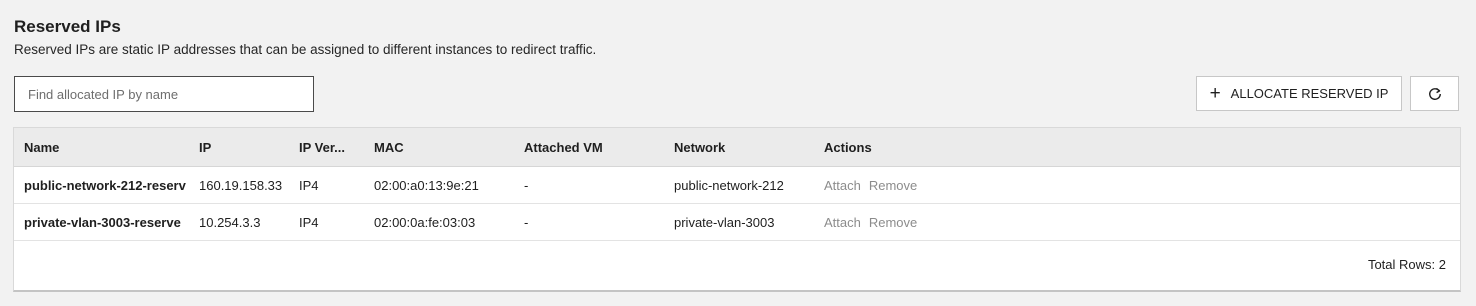 This screenshot has width=1476, height=306. What do you see at coordinates (105, 185) in the screenshot?
I see `cell-name: public-network-212-reserv` at bounding box center [105, 185].